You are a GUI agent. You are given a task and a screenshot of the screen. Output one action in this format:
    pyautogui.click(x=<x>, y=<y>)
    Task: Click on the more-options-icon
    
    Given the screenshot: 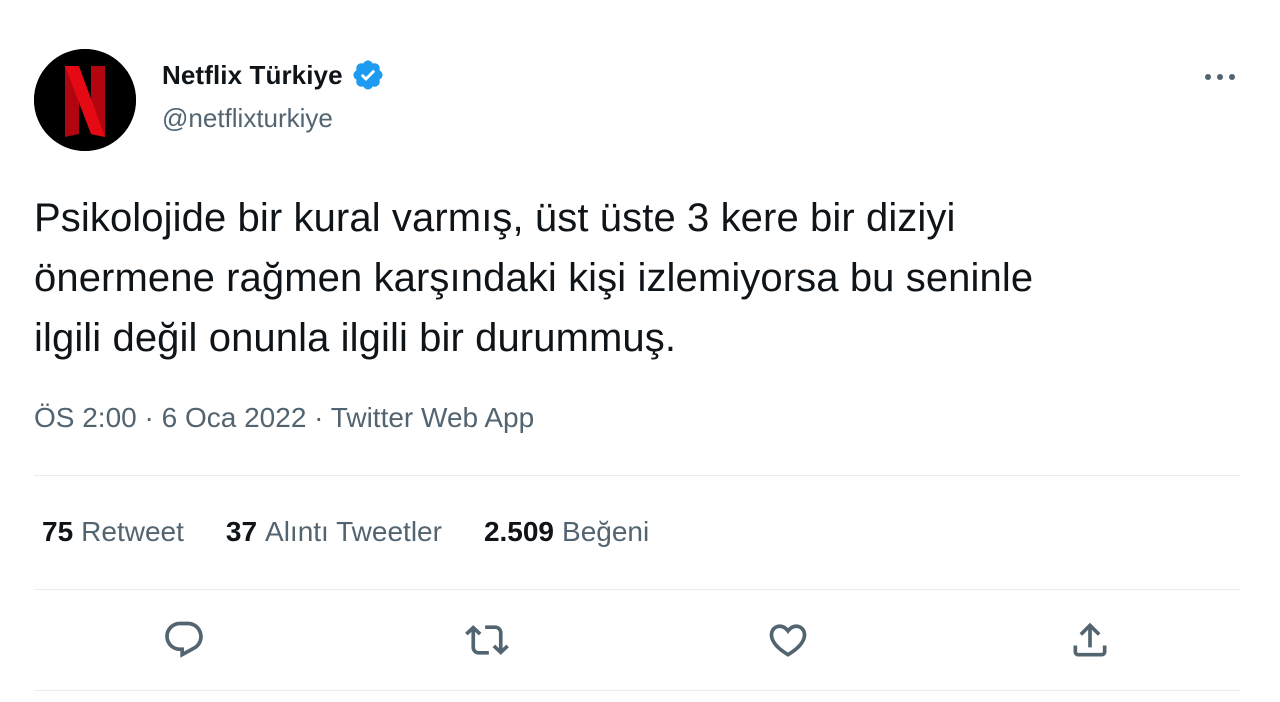 What is the action you would take?
    pyautogui.click(x=1220, y=77)
    